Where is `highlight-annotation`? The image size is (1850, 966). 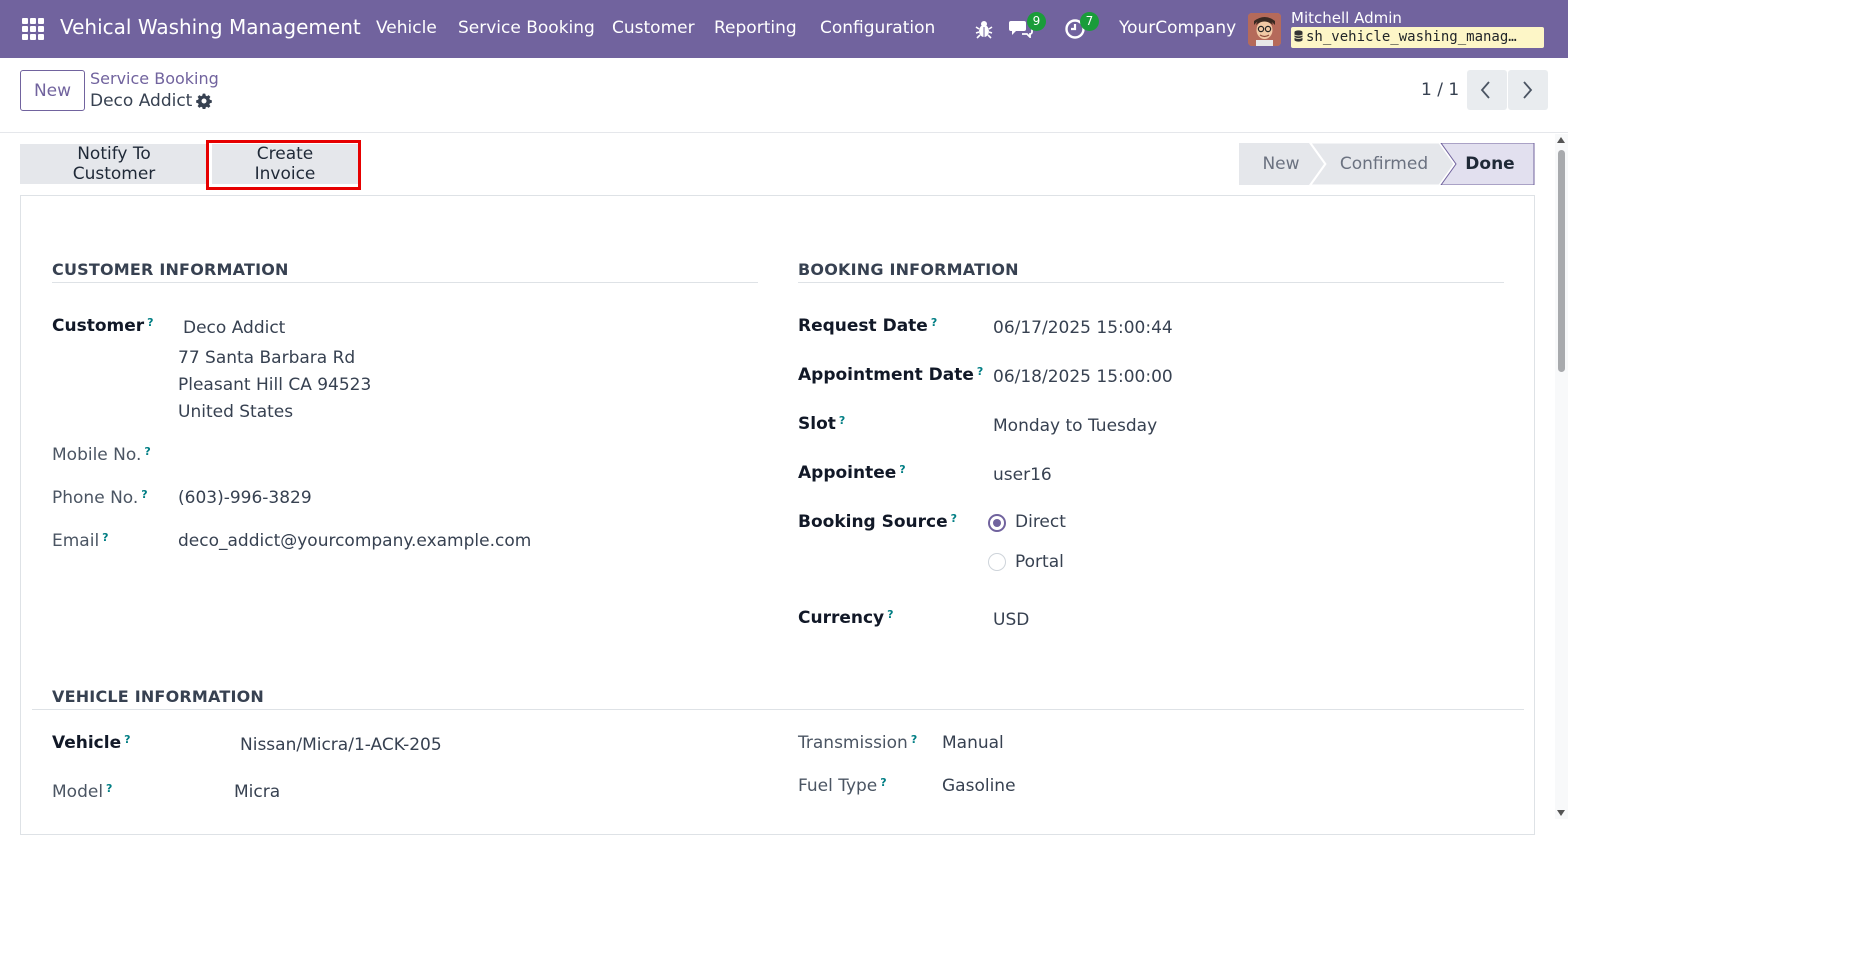
highlight-annotation is located at coordinates (283, 165).